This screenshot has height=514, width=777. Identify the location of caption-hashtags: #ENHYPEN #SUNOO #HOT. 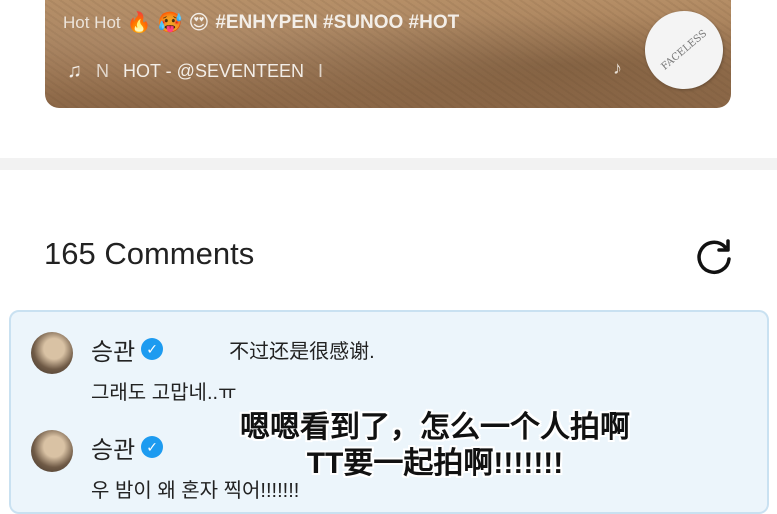
(337, 23).